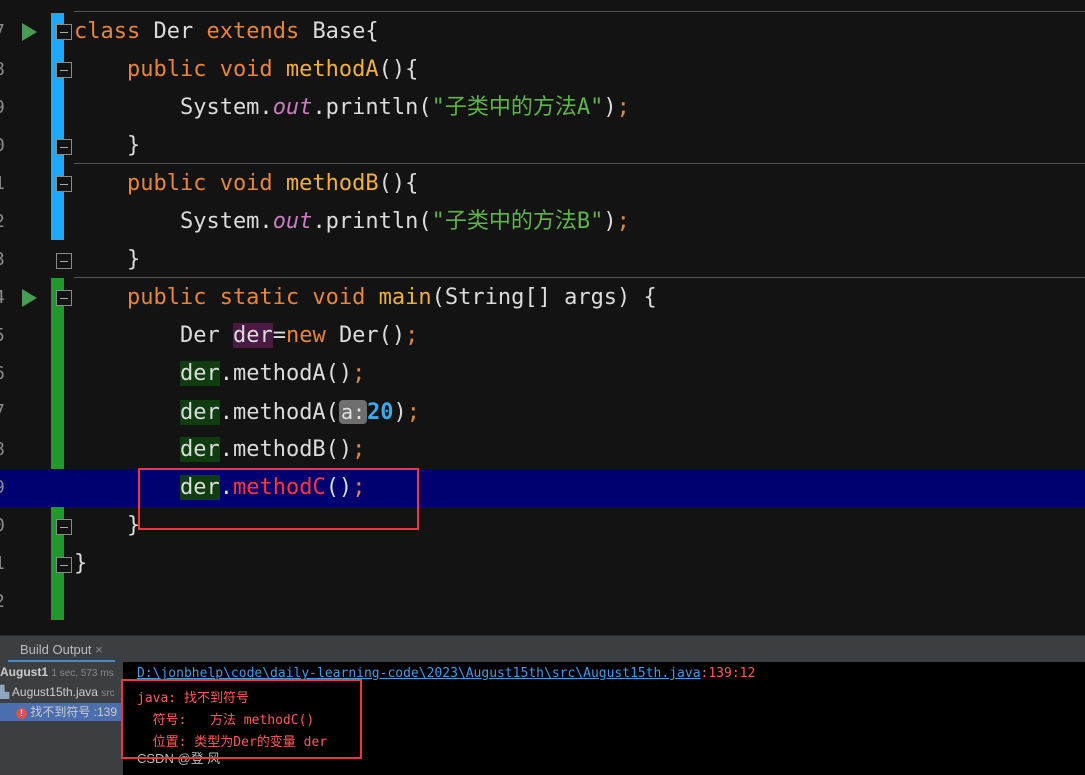 This screenshot has height=775, width=1085. What do you see at coordinates (82, 673) in the screenshot?
I see `build-time: 1 sec, 573 ms` at bounding box center [82, 673].